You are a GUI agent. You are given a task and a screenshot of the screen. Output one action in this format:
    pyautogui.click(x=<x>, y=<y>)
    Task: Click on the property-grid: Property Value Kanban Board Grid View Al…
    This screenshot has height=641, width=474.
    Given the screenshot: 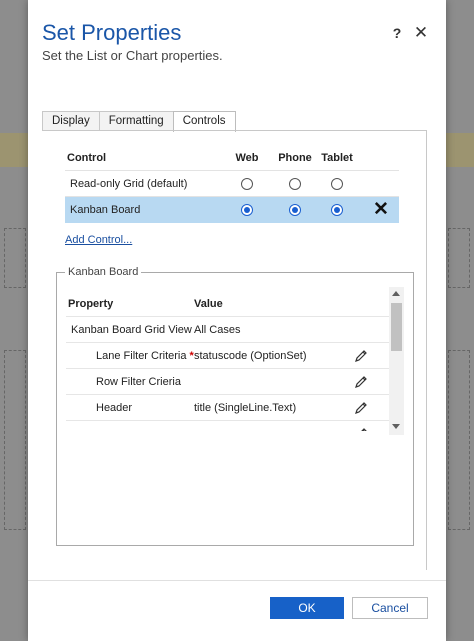 What is the action you would take?
    pyautogui.click(x=228, y=361)
    